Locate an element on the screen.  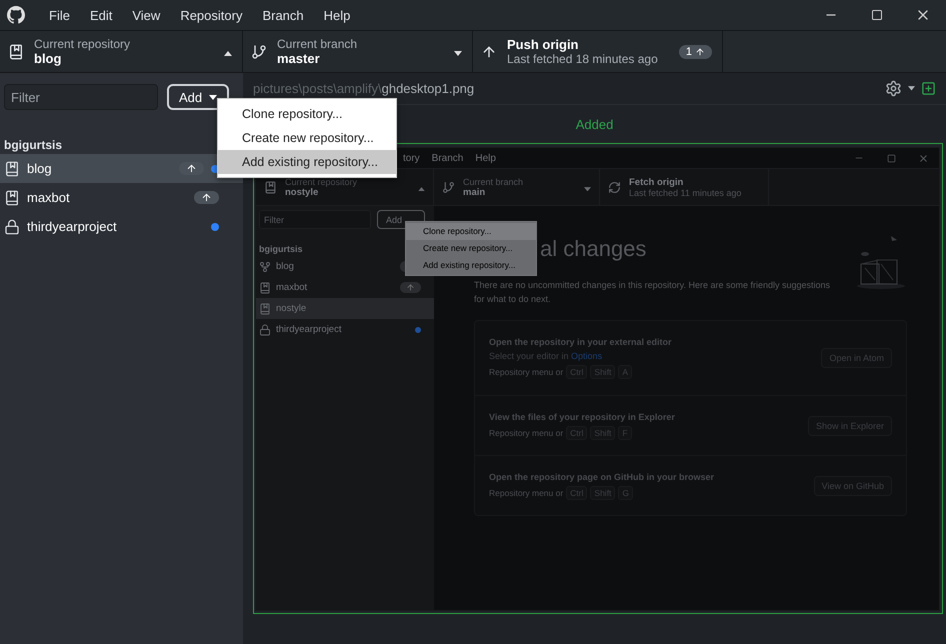
file-path: pictures\posts\amplify\ghdesktop1.png is located at coordinates (363, 88).